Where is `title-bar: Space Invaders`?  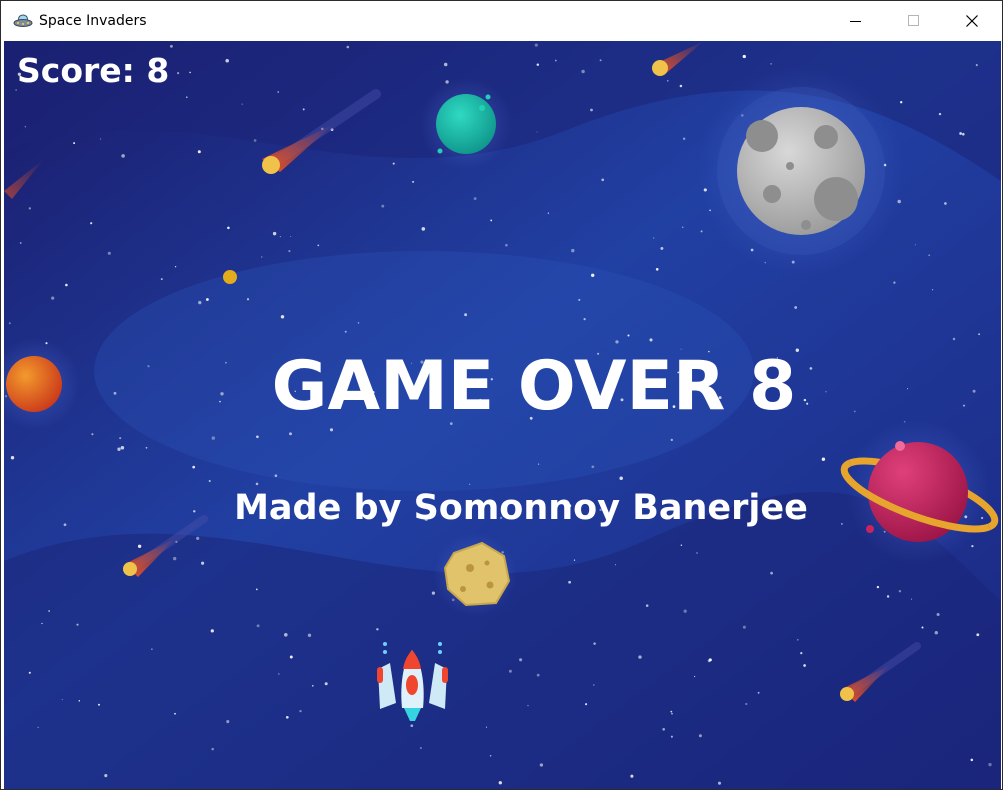 title-bar: Space Invaders is located at coordinates (501, 20).